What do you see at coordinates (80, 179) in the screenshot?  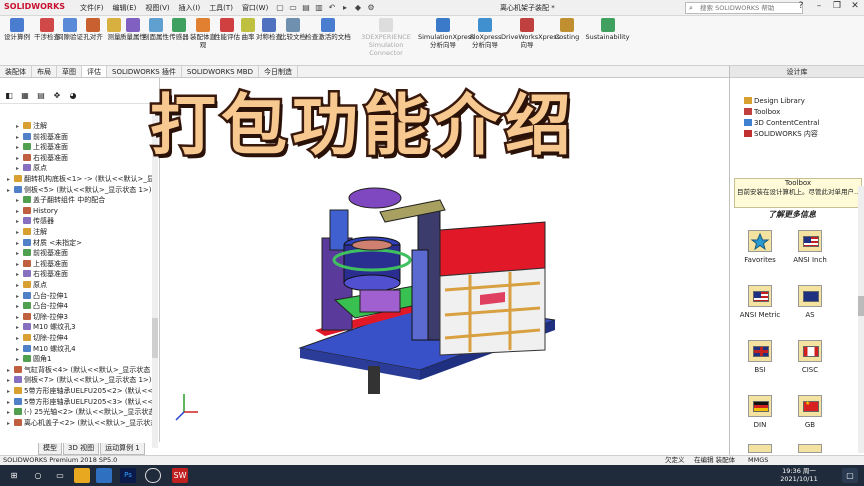 I see `tree-item: ▸ 翻转机构底板<1> -> (默认<<默认>_显` at bounding box center [80, 179].